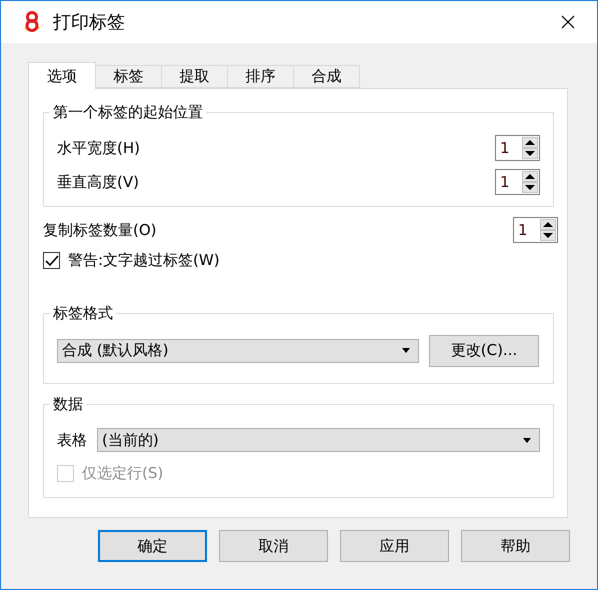  I want to click on tab: 标签, so click(128, 76).